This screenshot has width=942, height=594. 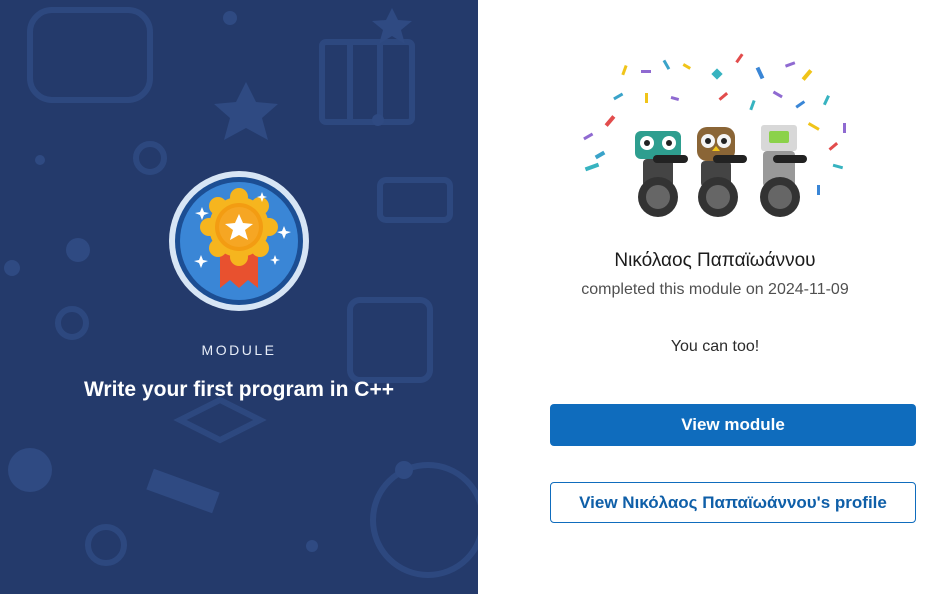 I want to click on robot-green, so click(x=661, y=174).